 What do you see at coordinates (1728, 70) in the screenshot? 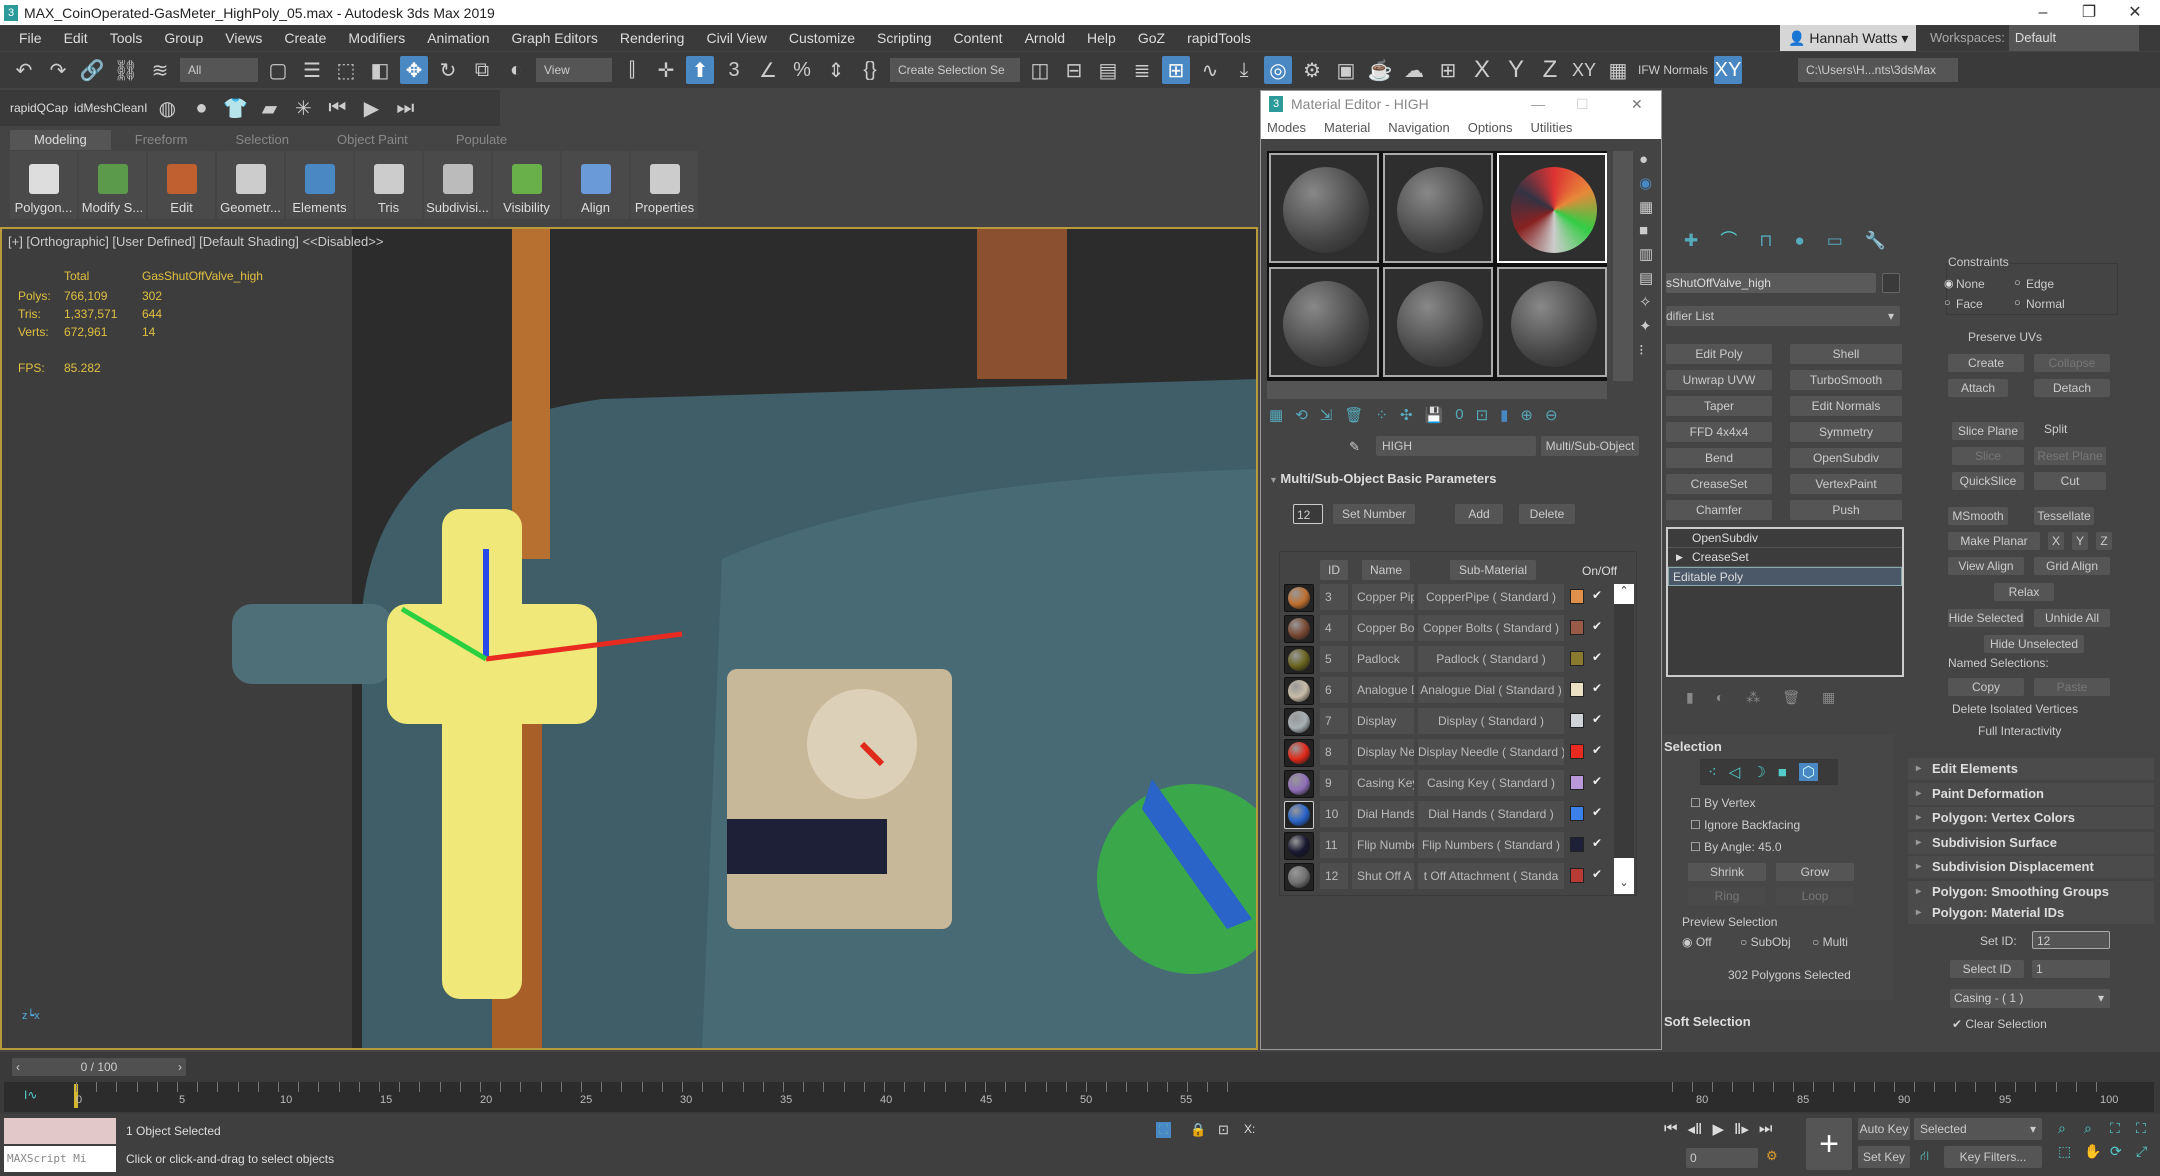
I see `xy-plane-icon: XY` at bounding box center [1728, 70].